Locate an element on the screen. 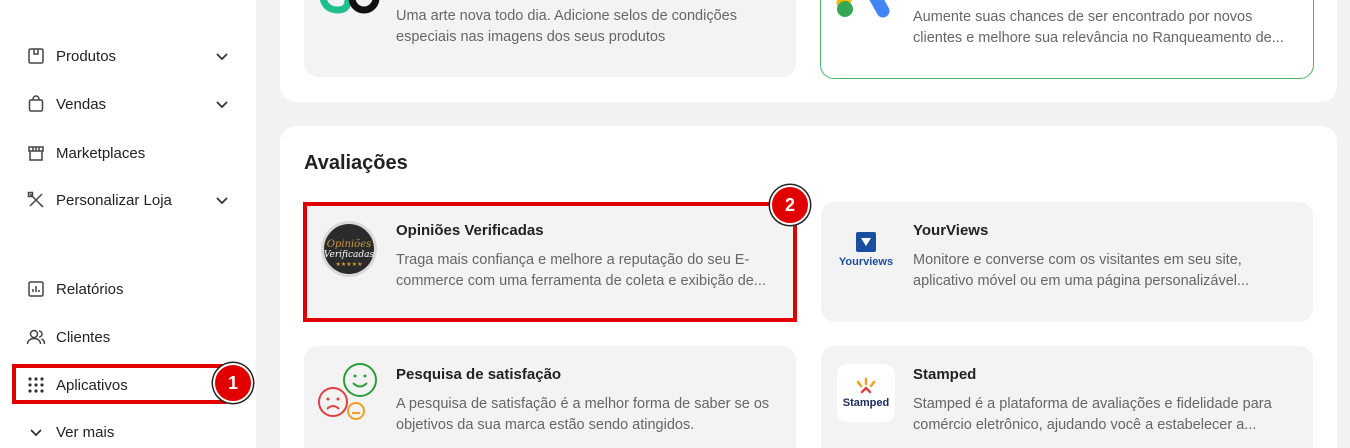  app-card-title: Pesquisa de satisfação is located at coordinates (479, 374).